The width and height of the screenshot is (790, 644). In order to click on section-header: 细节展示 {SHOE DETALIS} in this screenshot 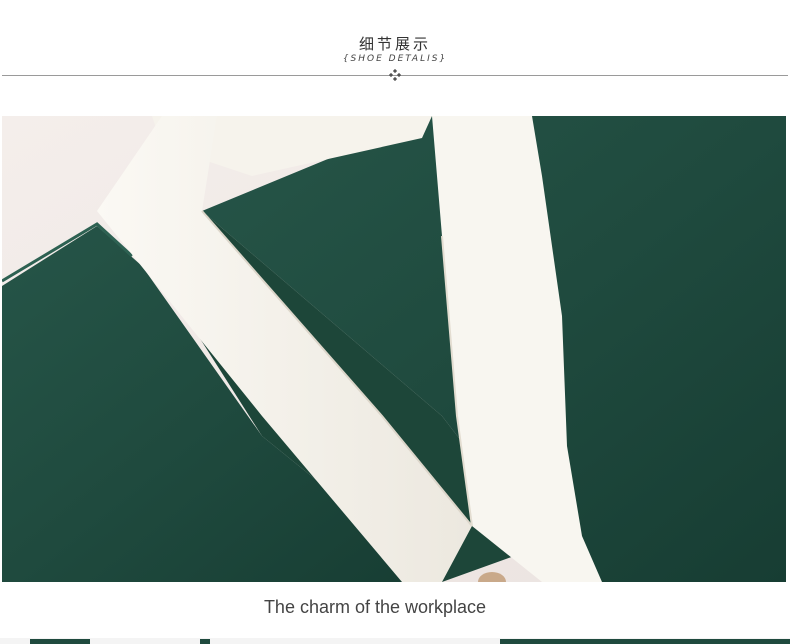, I will do `click(395, 45)`.